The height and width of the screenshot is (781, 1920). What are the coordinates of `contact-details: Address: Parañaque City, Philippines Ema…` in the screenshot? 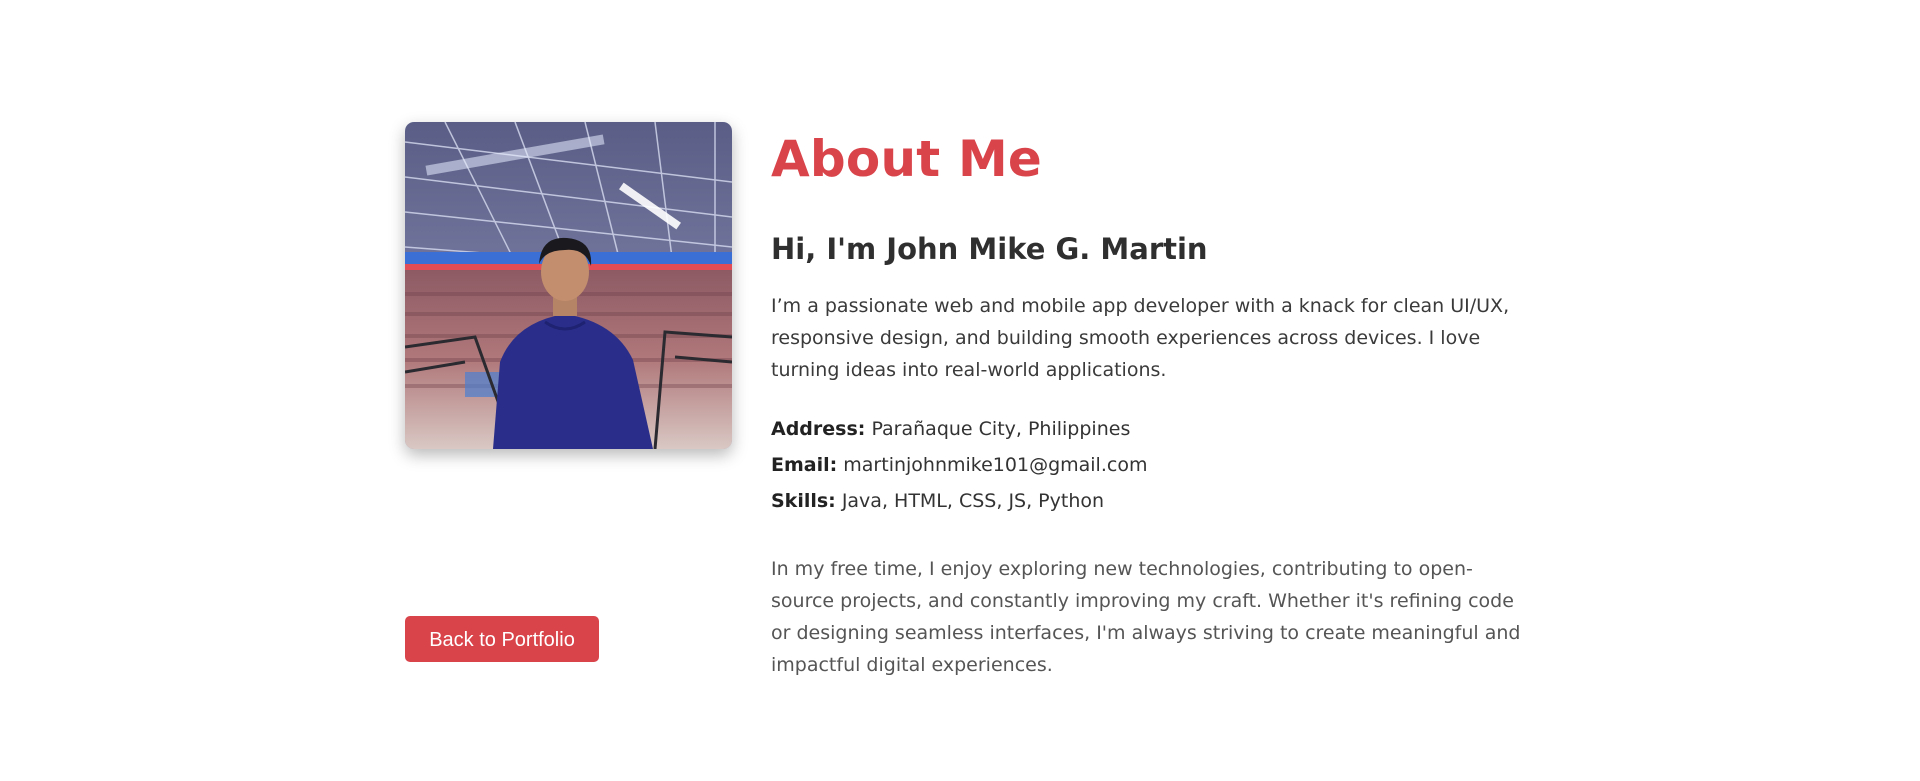 It's located at (1151, 465).